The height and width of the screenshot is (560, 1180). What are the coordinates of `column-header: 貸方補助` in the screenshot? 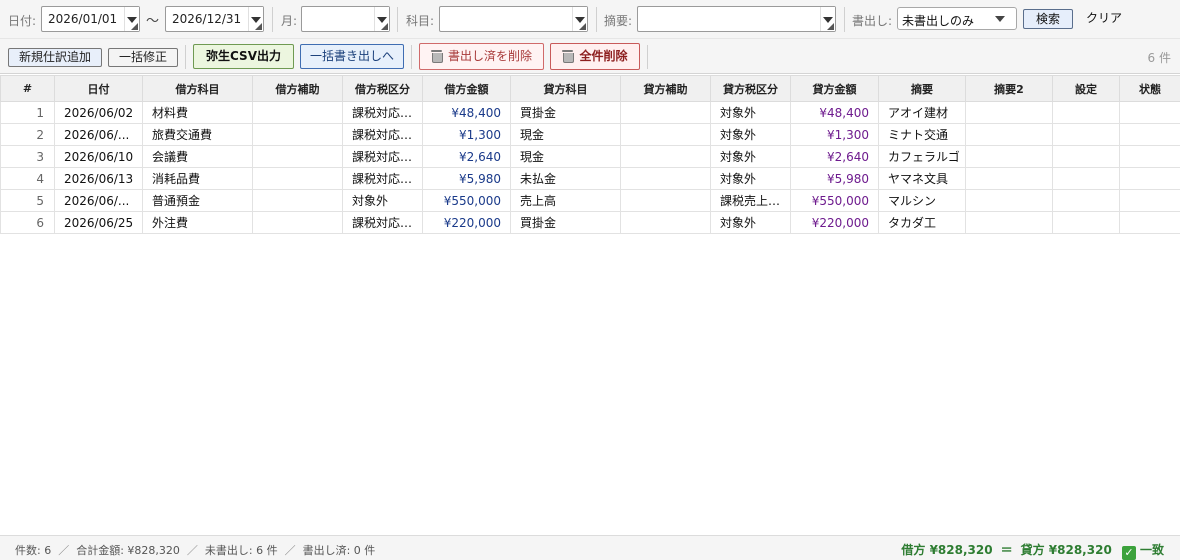 It's located at (665, 88).